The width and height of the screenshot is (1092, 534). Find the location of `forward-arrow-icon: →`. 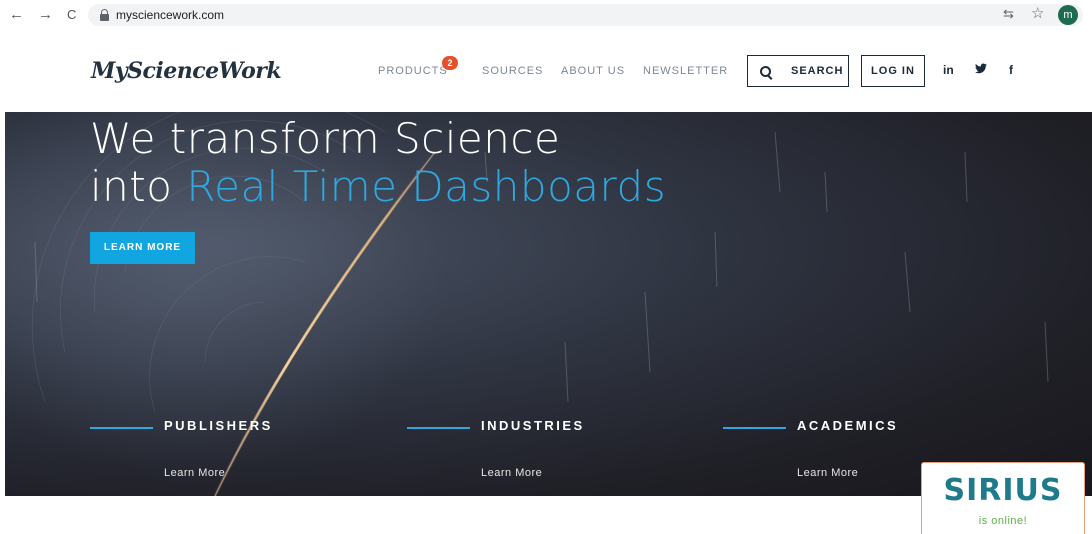

forward-arrow-icon: → is located at coordinates (45, 15).